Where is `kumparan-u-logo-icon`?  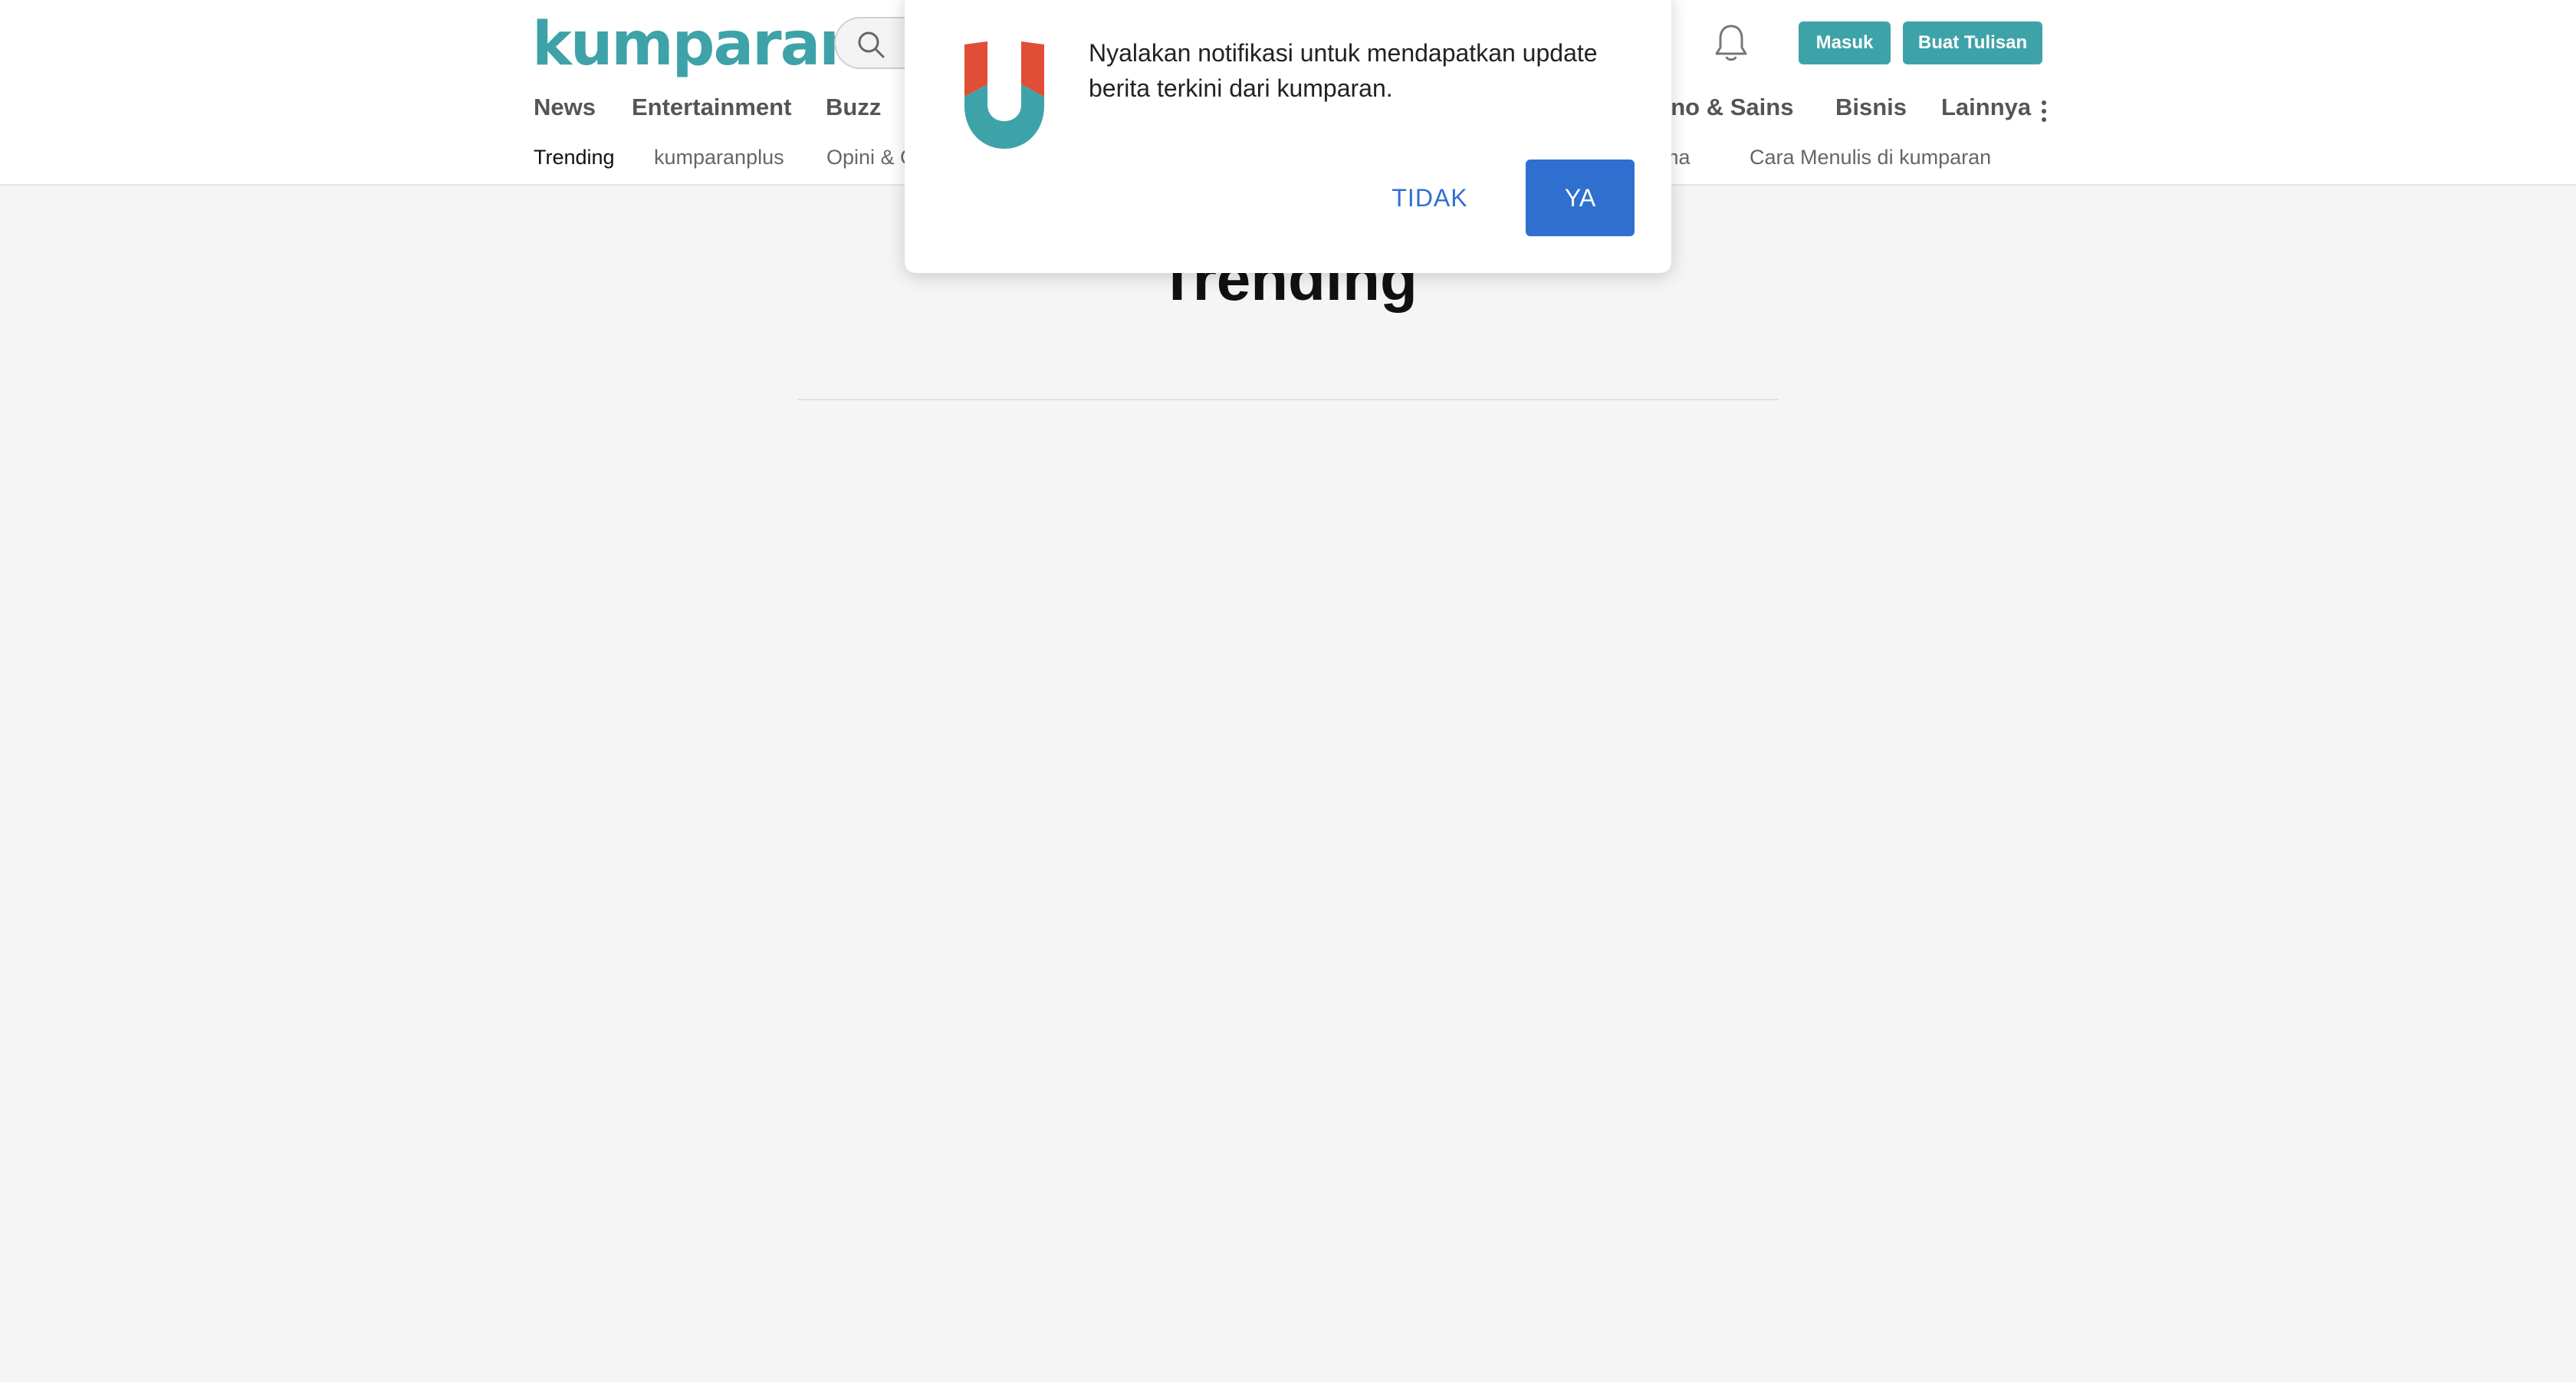
kumparan-u-logo-icon is located at coordinates (1004, 95).